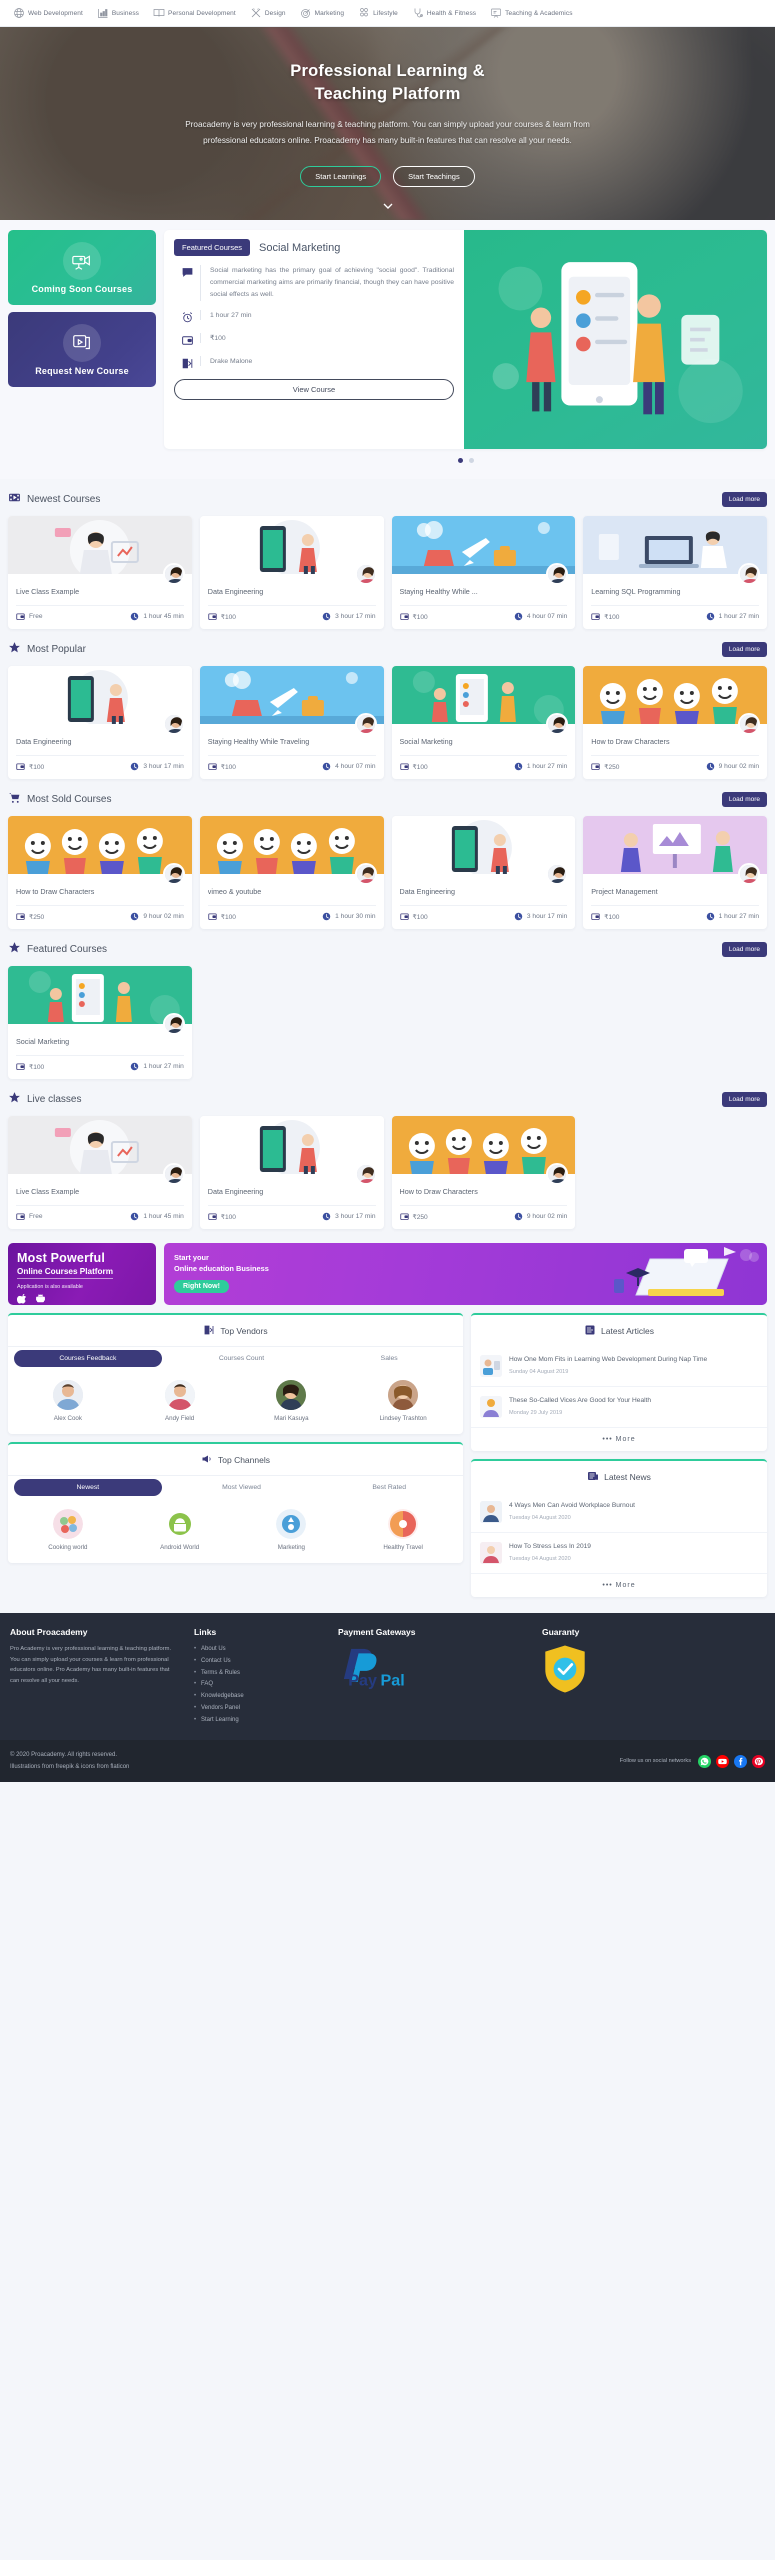 The width and height of the screenshot is (775, 2560). What do you see at coordinates (82, 267) in the screenshot?
I see `coming-soon-courses-tile: Coming Soon Courses` at bounding box center [82, 267].